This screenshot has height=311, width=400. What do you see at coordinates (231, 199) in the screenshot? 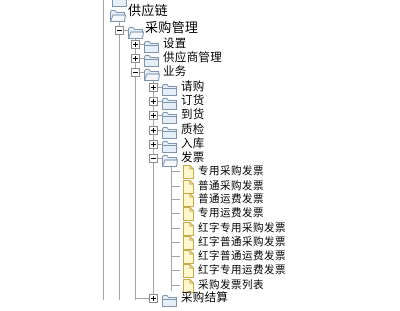
I see `tree-node-invoice-item: 普通运费发票` at bounding box center [231, 199].